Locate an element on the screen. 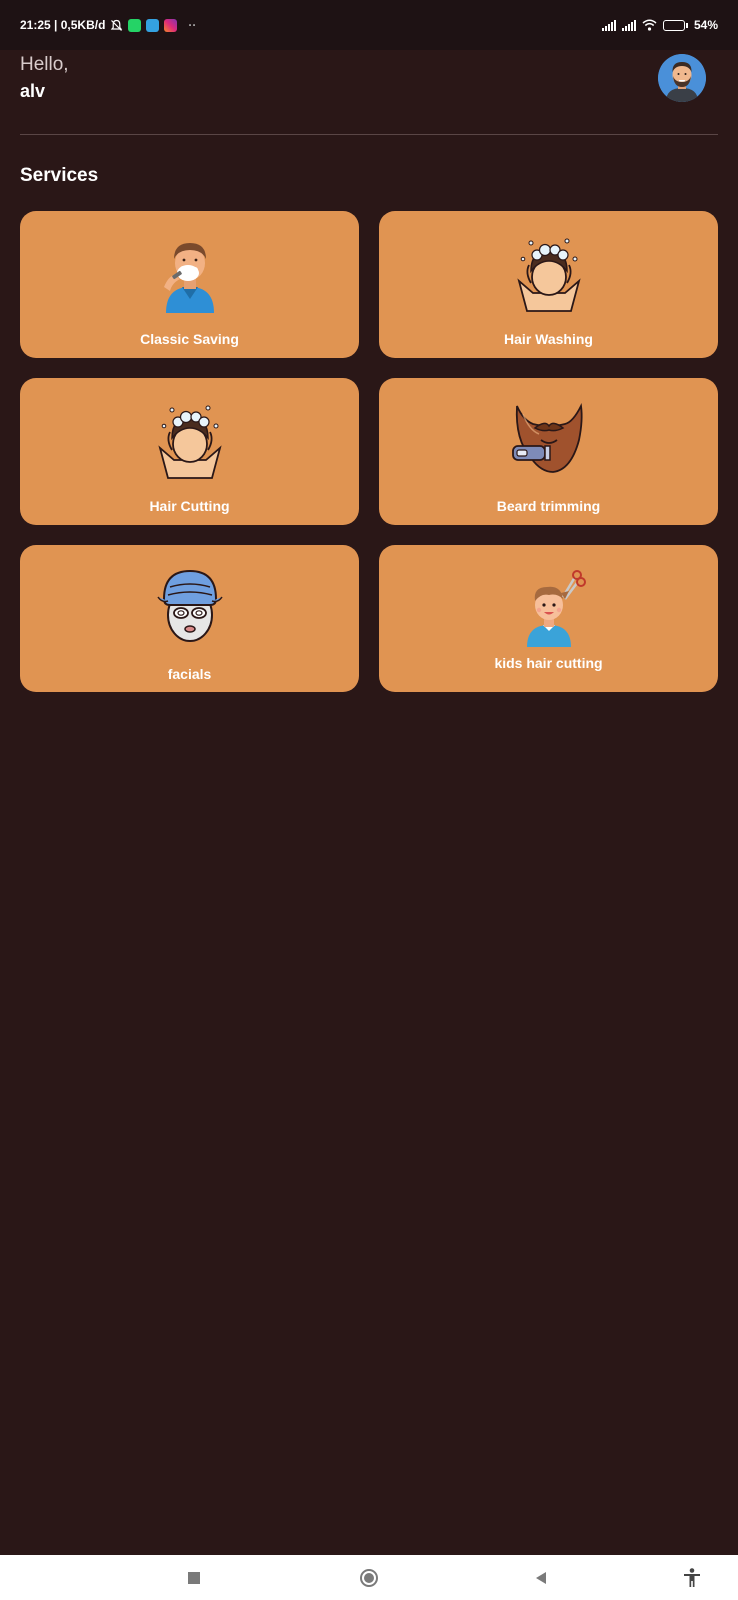 This screenshot has width=738, height=1600. service-card-hair-cutting: Hair Cutting is located at coordinates (189, 451).